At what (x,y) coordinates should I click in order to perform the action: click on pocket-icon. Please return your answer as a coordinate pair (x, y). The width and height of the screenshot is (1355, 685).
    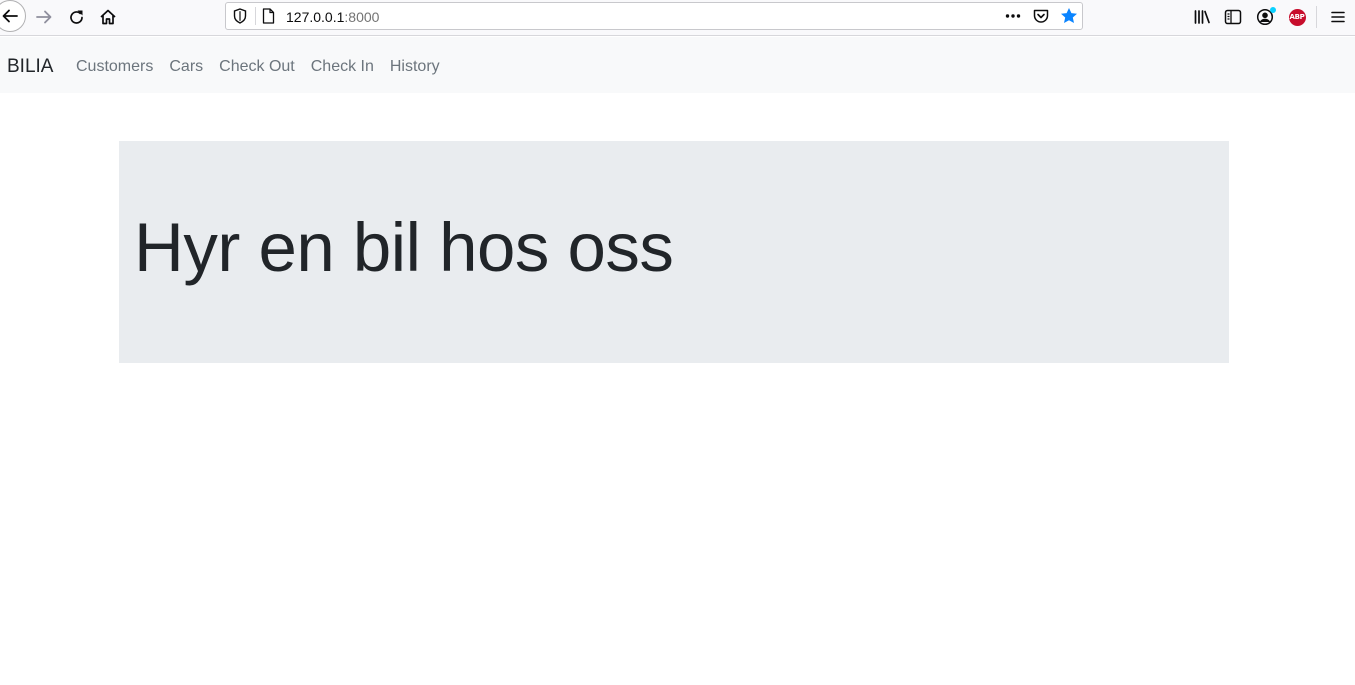
    Looking at the image, I should click on (1041, 18).